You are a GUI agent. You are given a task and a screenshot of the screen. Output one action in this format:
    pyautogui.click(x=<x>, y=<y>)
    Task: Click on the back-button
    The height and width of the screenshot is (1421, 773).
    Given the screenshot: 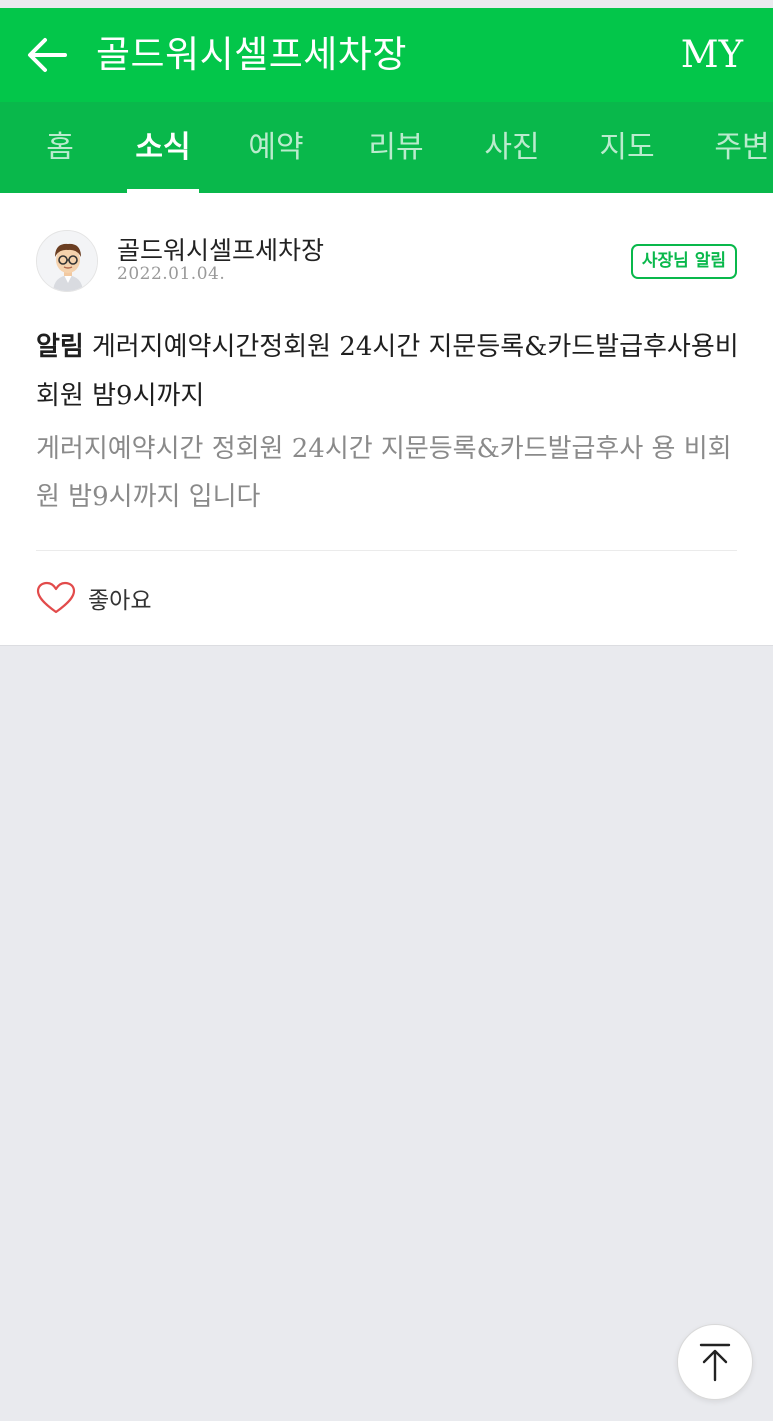 What is the action you would take?
    pyautogui.click(x=47, y=55)
    